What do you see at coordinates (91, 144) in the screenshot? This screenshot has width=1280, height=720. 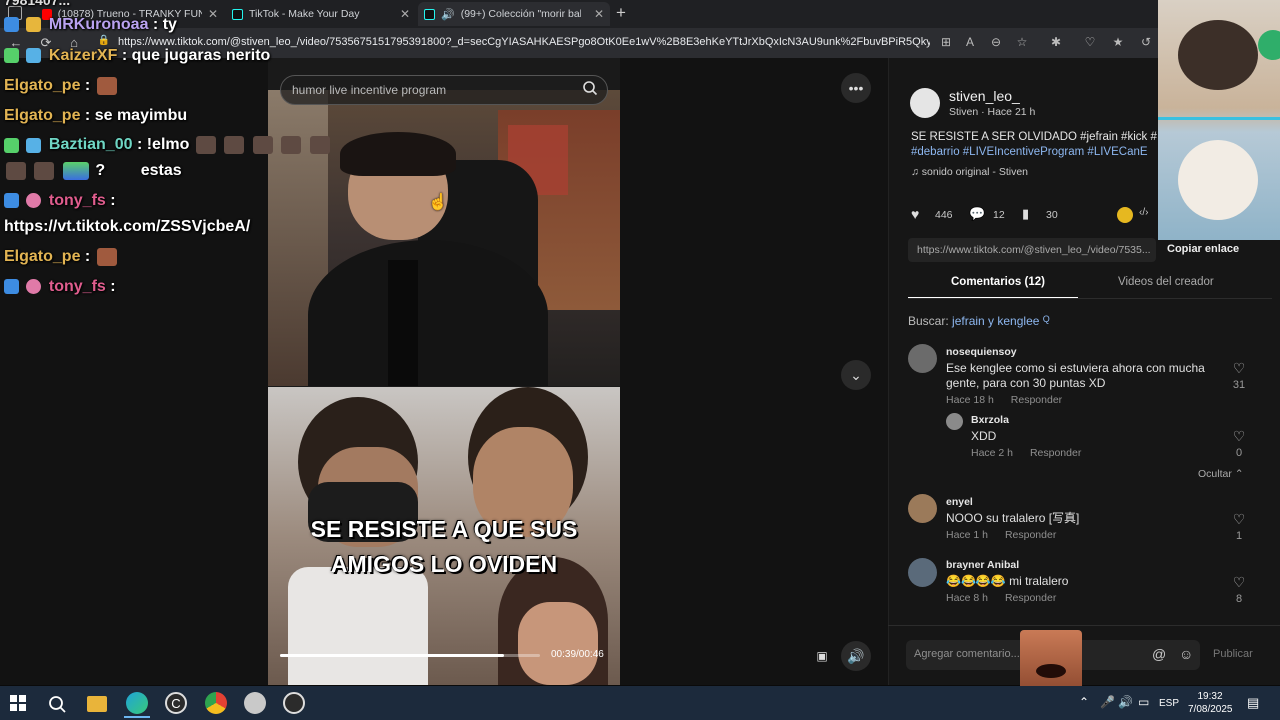 I see `chat-username: Baztian_00` at bounding box center [91, 144].